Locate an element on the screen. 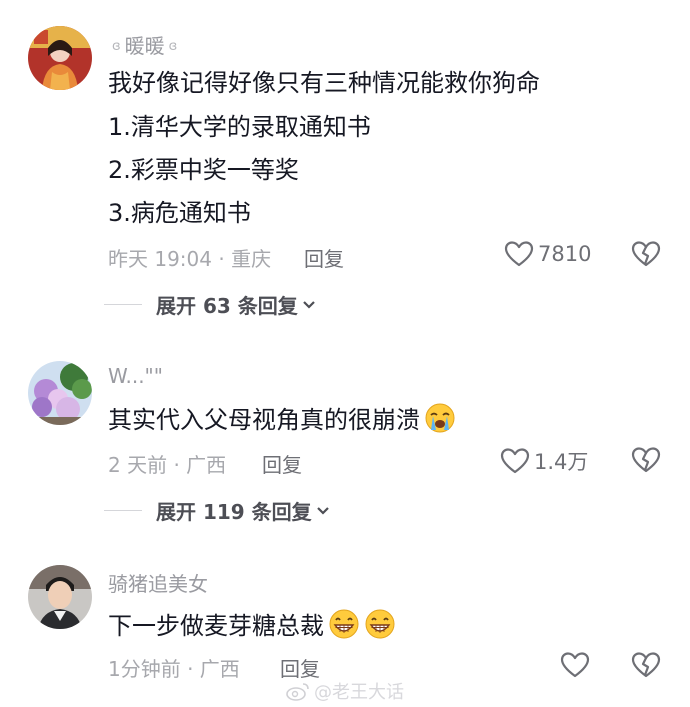 The height and width of the screenshot is (707, 690). crying-face-icon is located at coordinates (440, 418).